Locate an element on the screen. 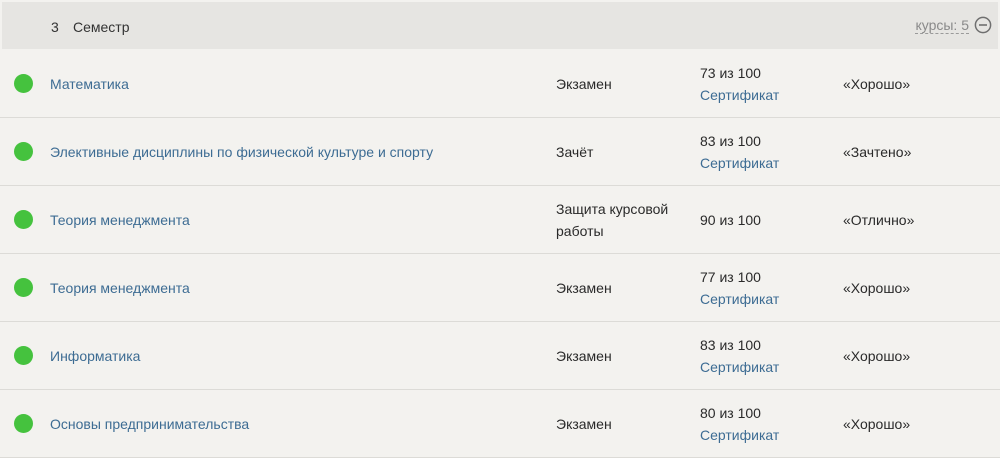  courses-count: курсы: 5 is located at coordinates (942, 25).